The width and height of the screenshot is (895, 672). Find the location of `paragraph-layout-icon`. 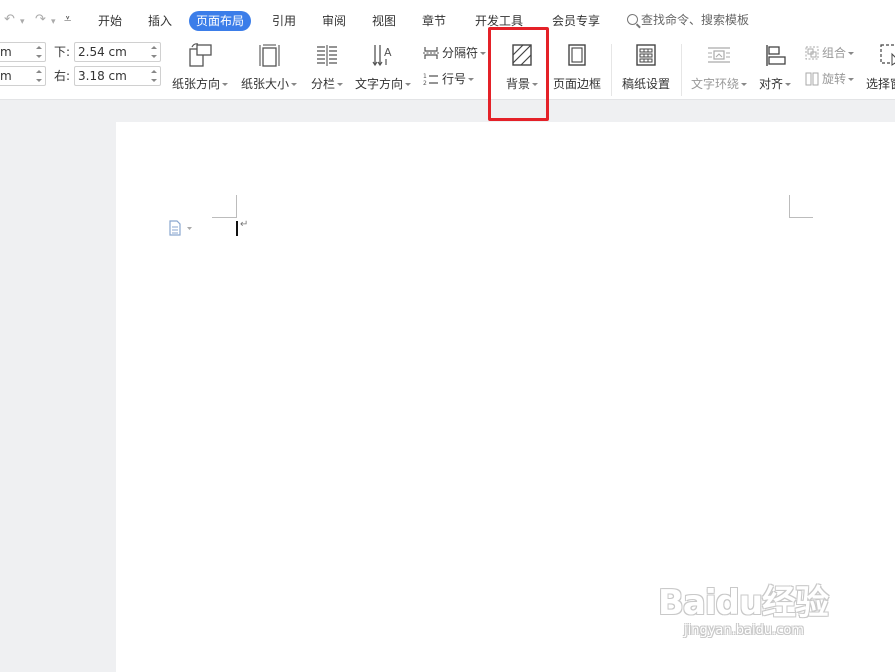

paragraph-layout-icon is located at coordinates (180, 228).